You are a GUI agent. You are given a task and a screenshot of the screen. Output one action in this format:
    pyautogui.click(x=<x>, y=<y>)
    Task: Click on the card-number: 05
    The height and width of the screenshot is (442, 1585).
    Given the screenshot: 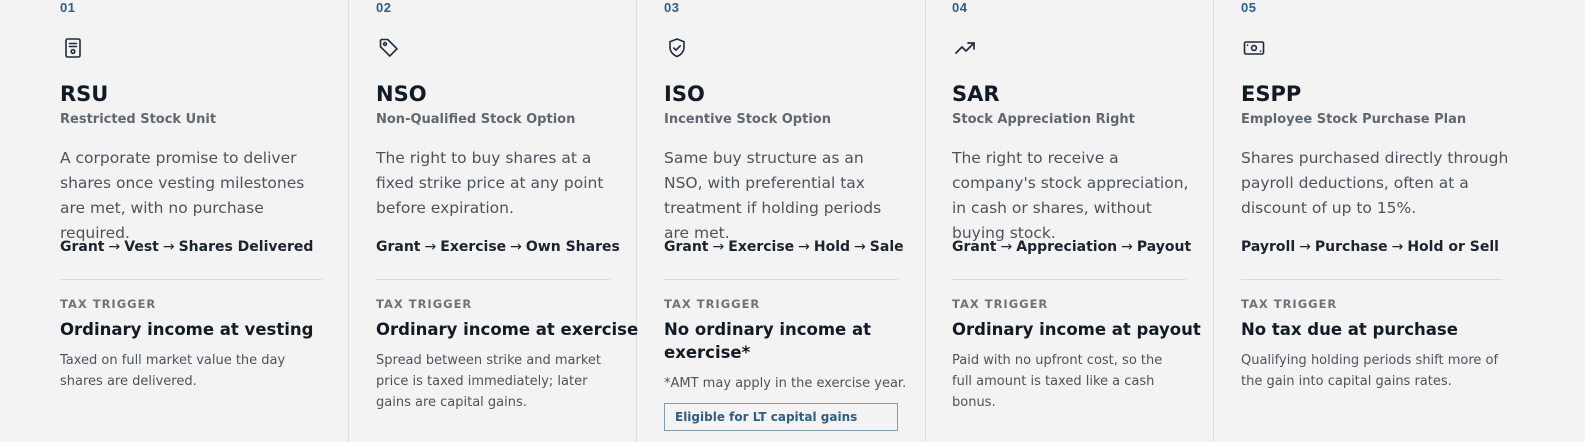 What is the action you would take?
    pyautogui.click(x=1249, y=7)
    